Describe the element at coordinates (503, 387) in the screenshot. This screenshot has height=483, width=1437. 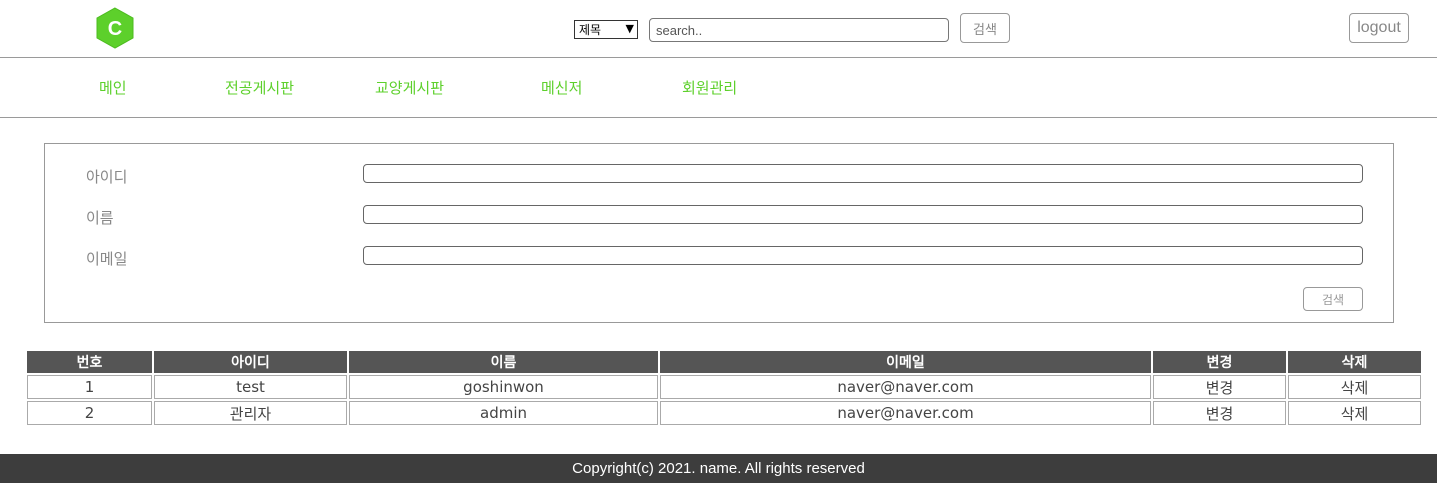
I see `cell-name: goshinwon` at that location.